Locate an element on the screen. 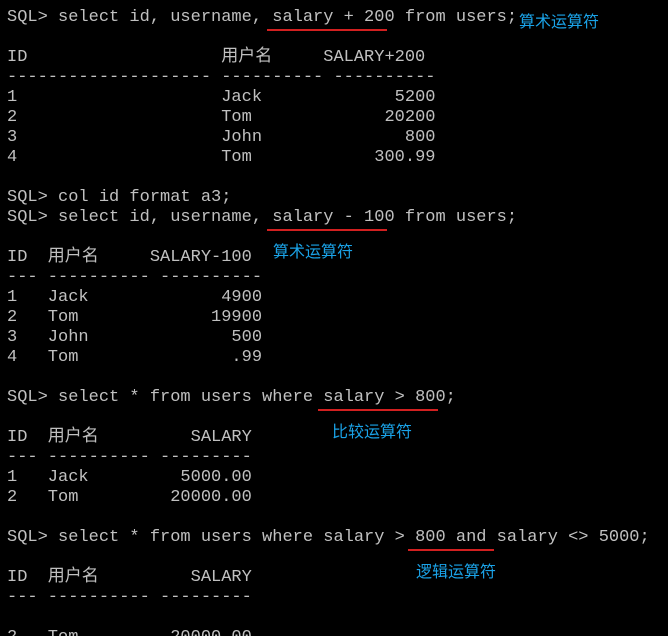 This screenshot has width=668, height=636. terminal-line: 3 John 800 is located at coordinates (221, 137).